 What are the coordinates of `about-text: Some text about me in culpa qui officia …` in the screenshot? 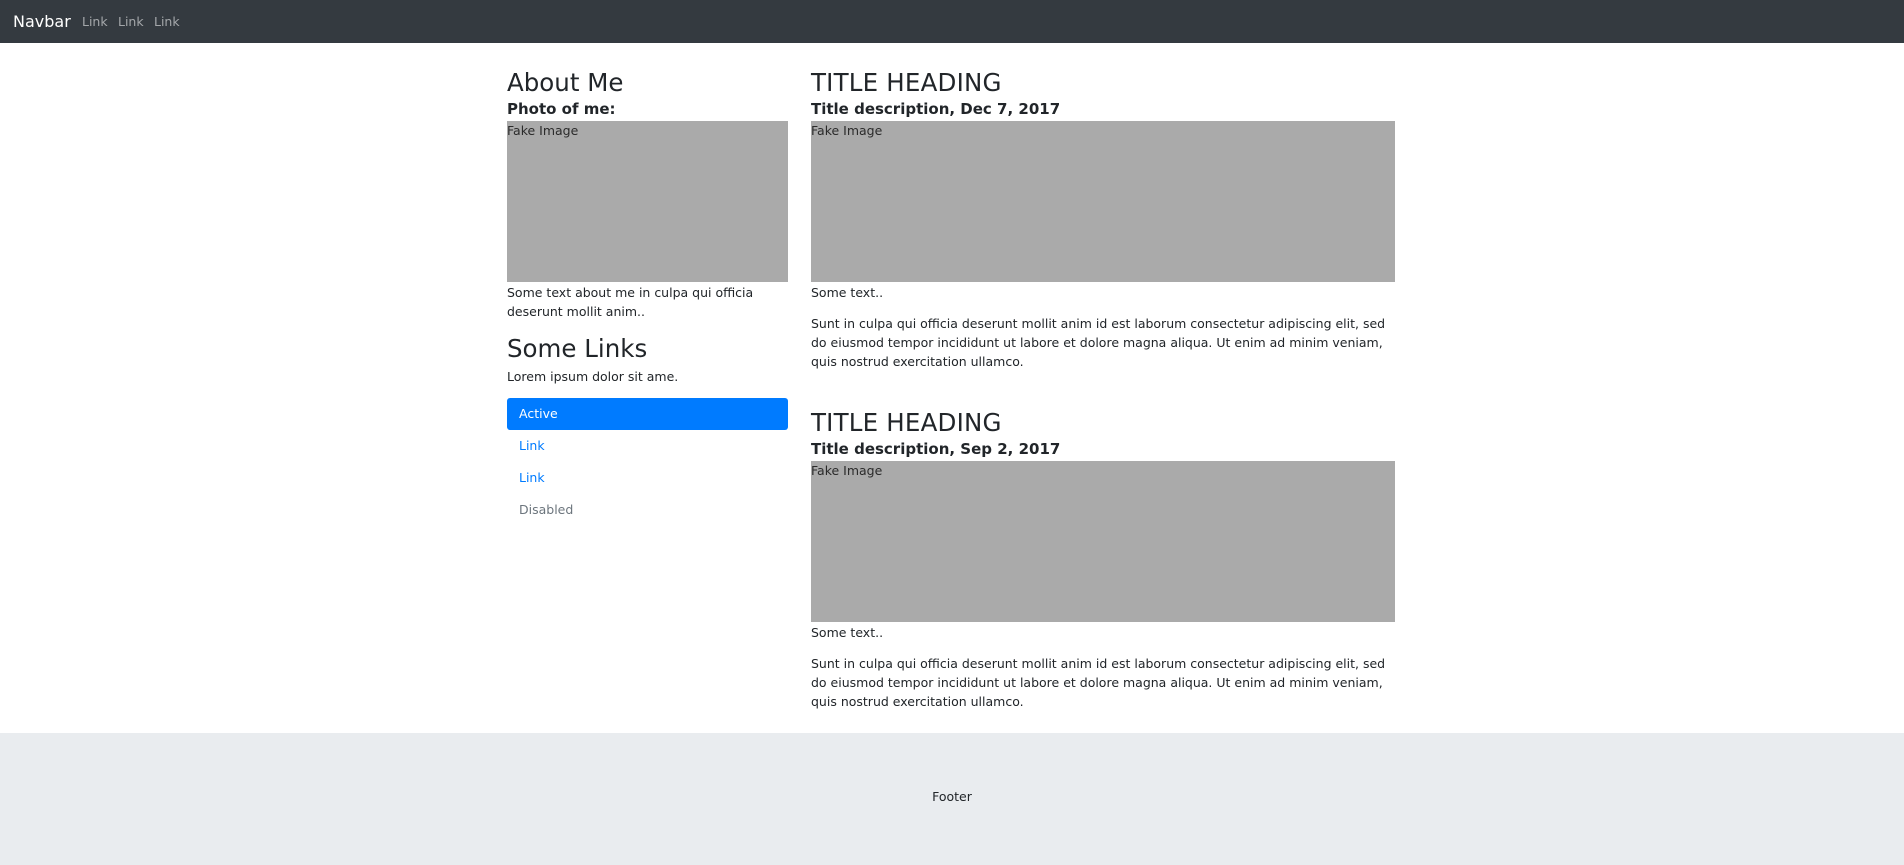 It's located at (630, 302).